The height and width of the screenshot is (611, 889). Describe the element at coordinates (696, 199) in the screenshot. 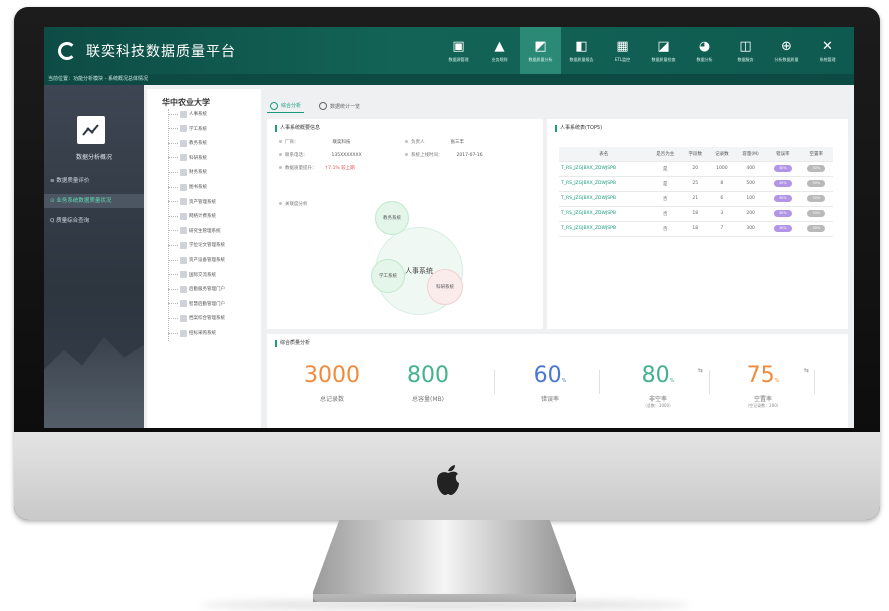

I see `table-row: T_RS_JZGJBXX_ZDWJSPB 否 21 6 100 30% 30%` at that location.